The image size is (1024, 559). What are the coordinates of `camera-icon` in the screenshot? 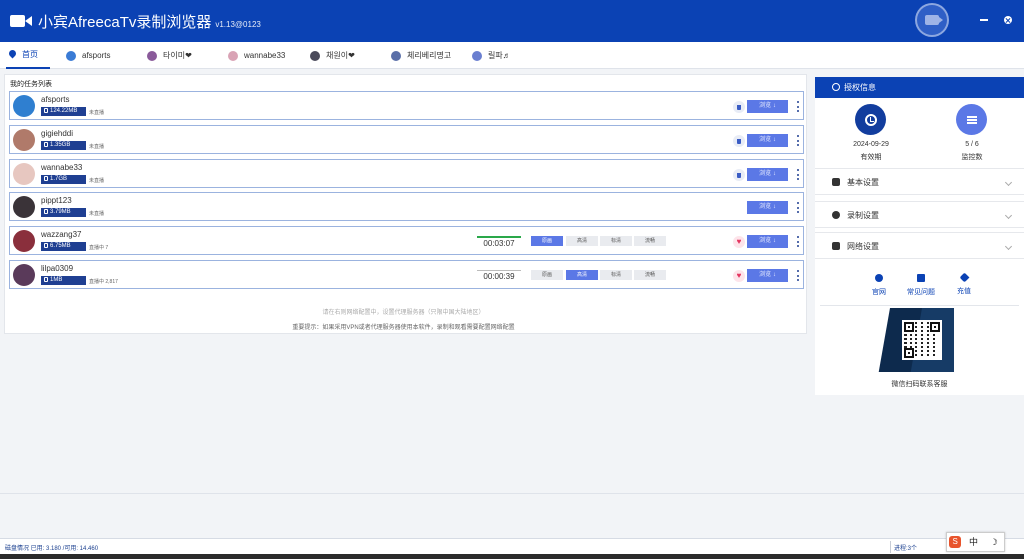 It's located at (934, 20).